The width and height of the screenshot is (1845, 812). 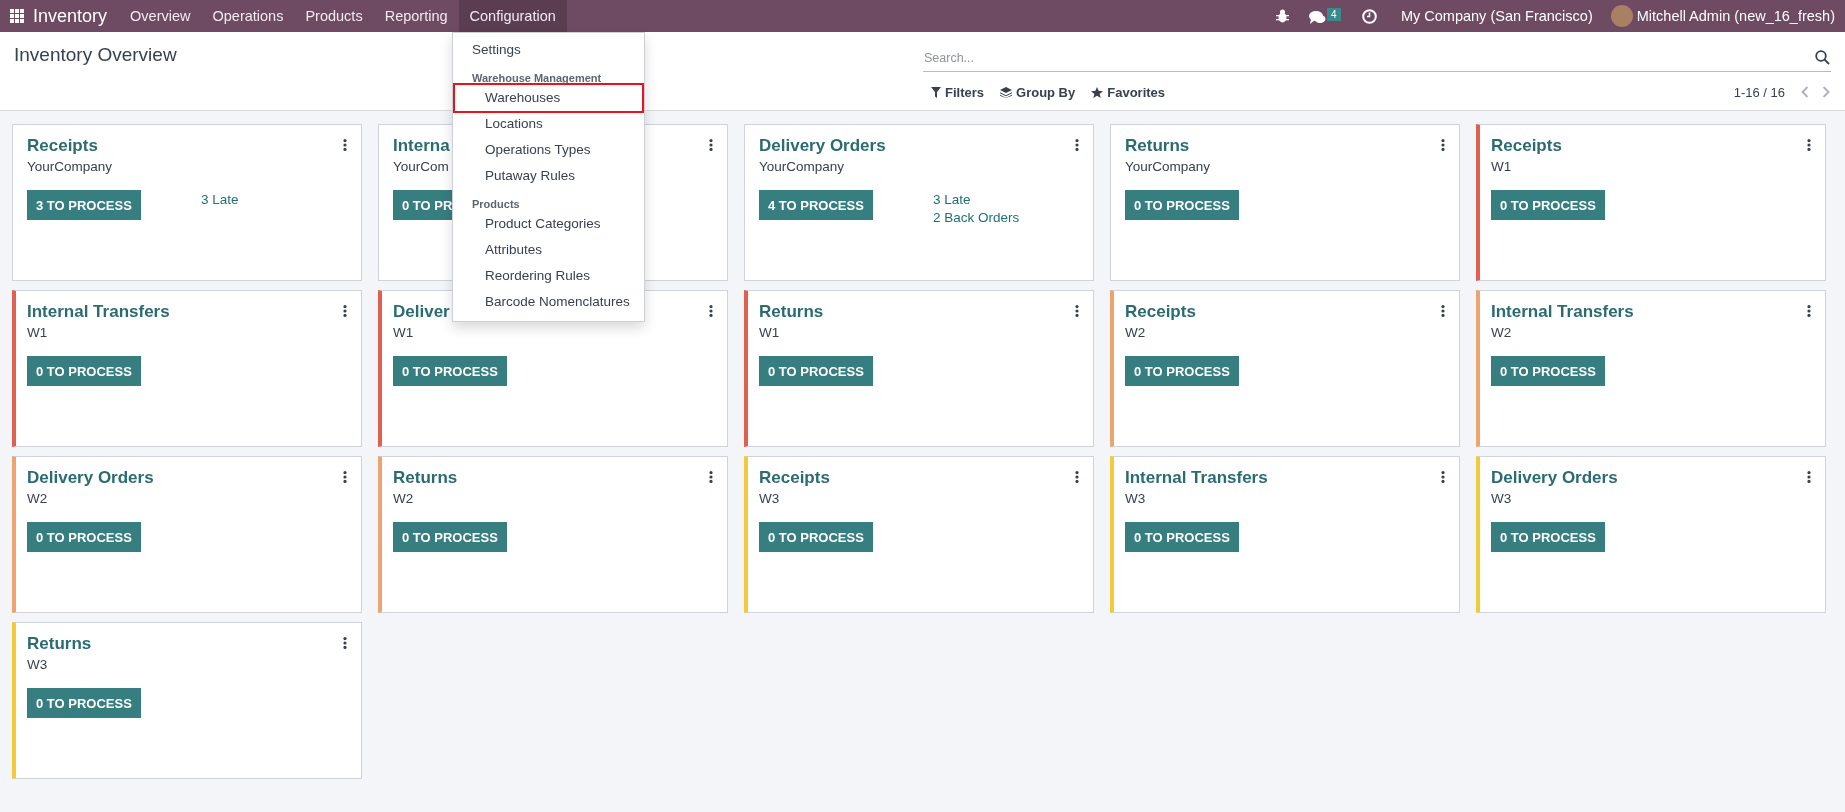 I want to click on to-process-button: 4 TO PROCESS, so click(x=816, y=205).